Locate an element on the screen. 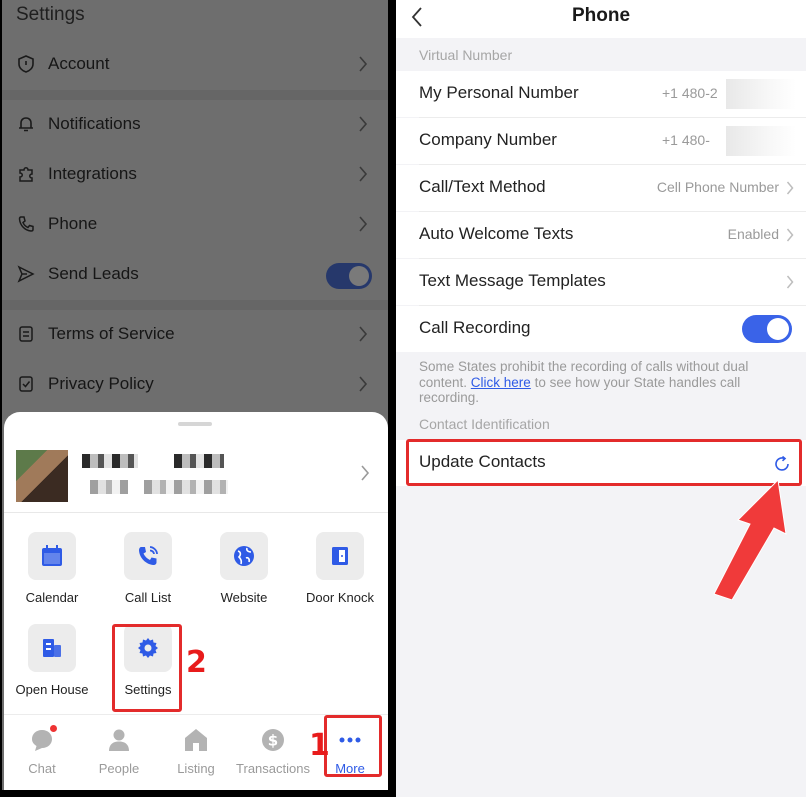 The height and width of the screenshot is (797, 806). row-label: Company Number is located at coordinates (488, 139).